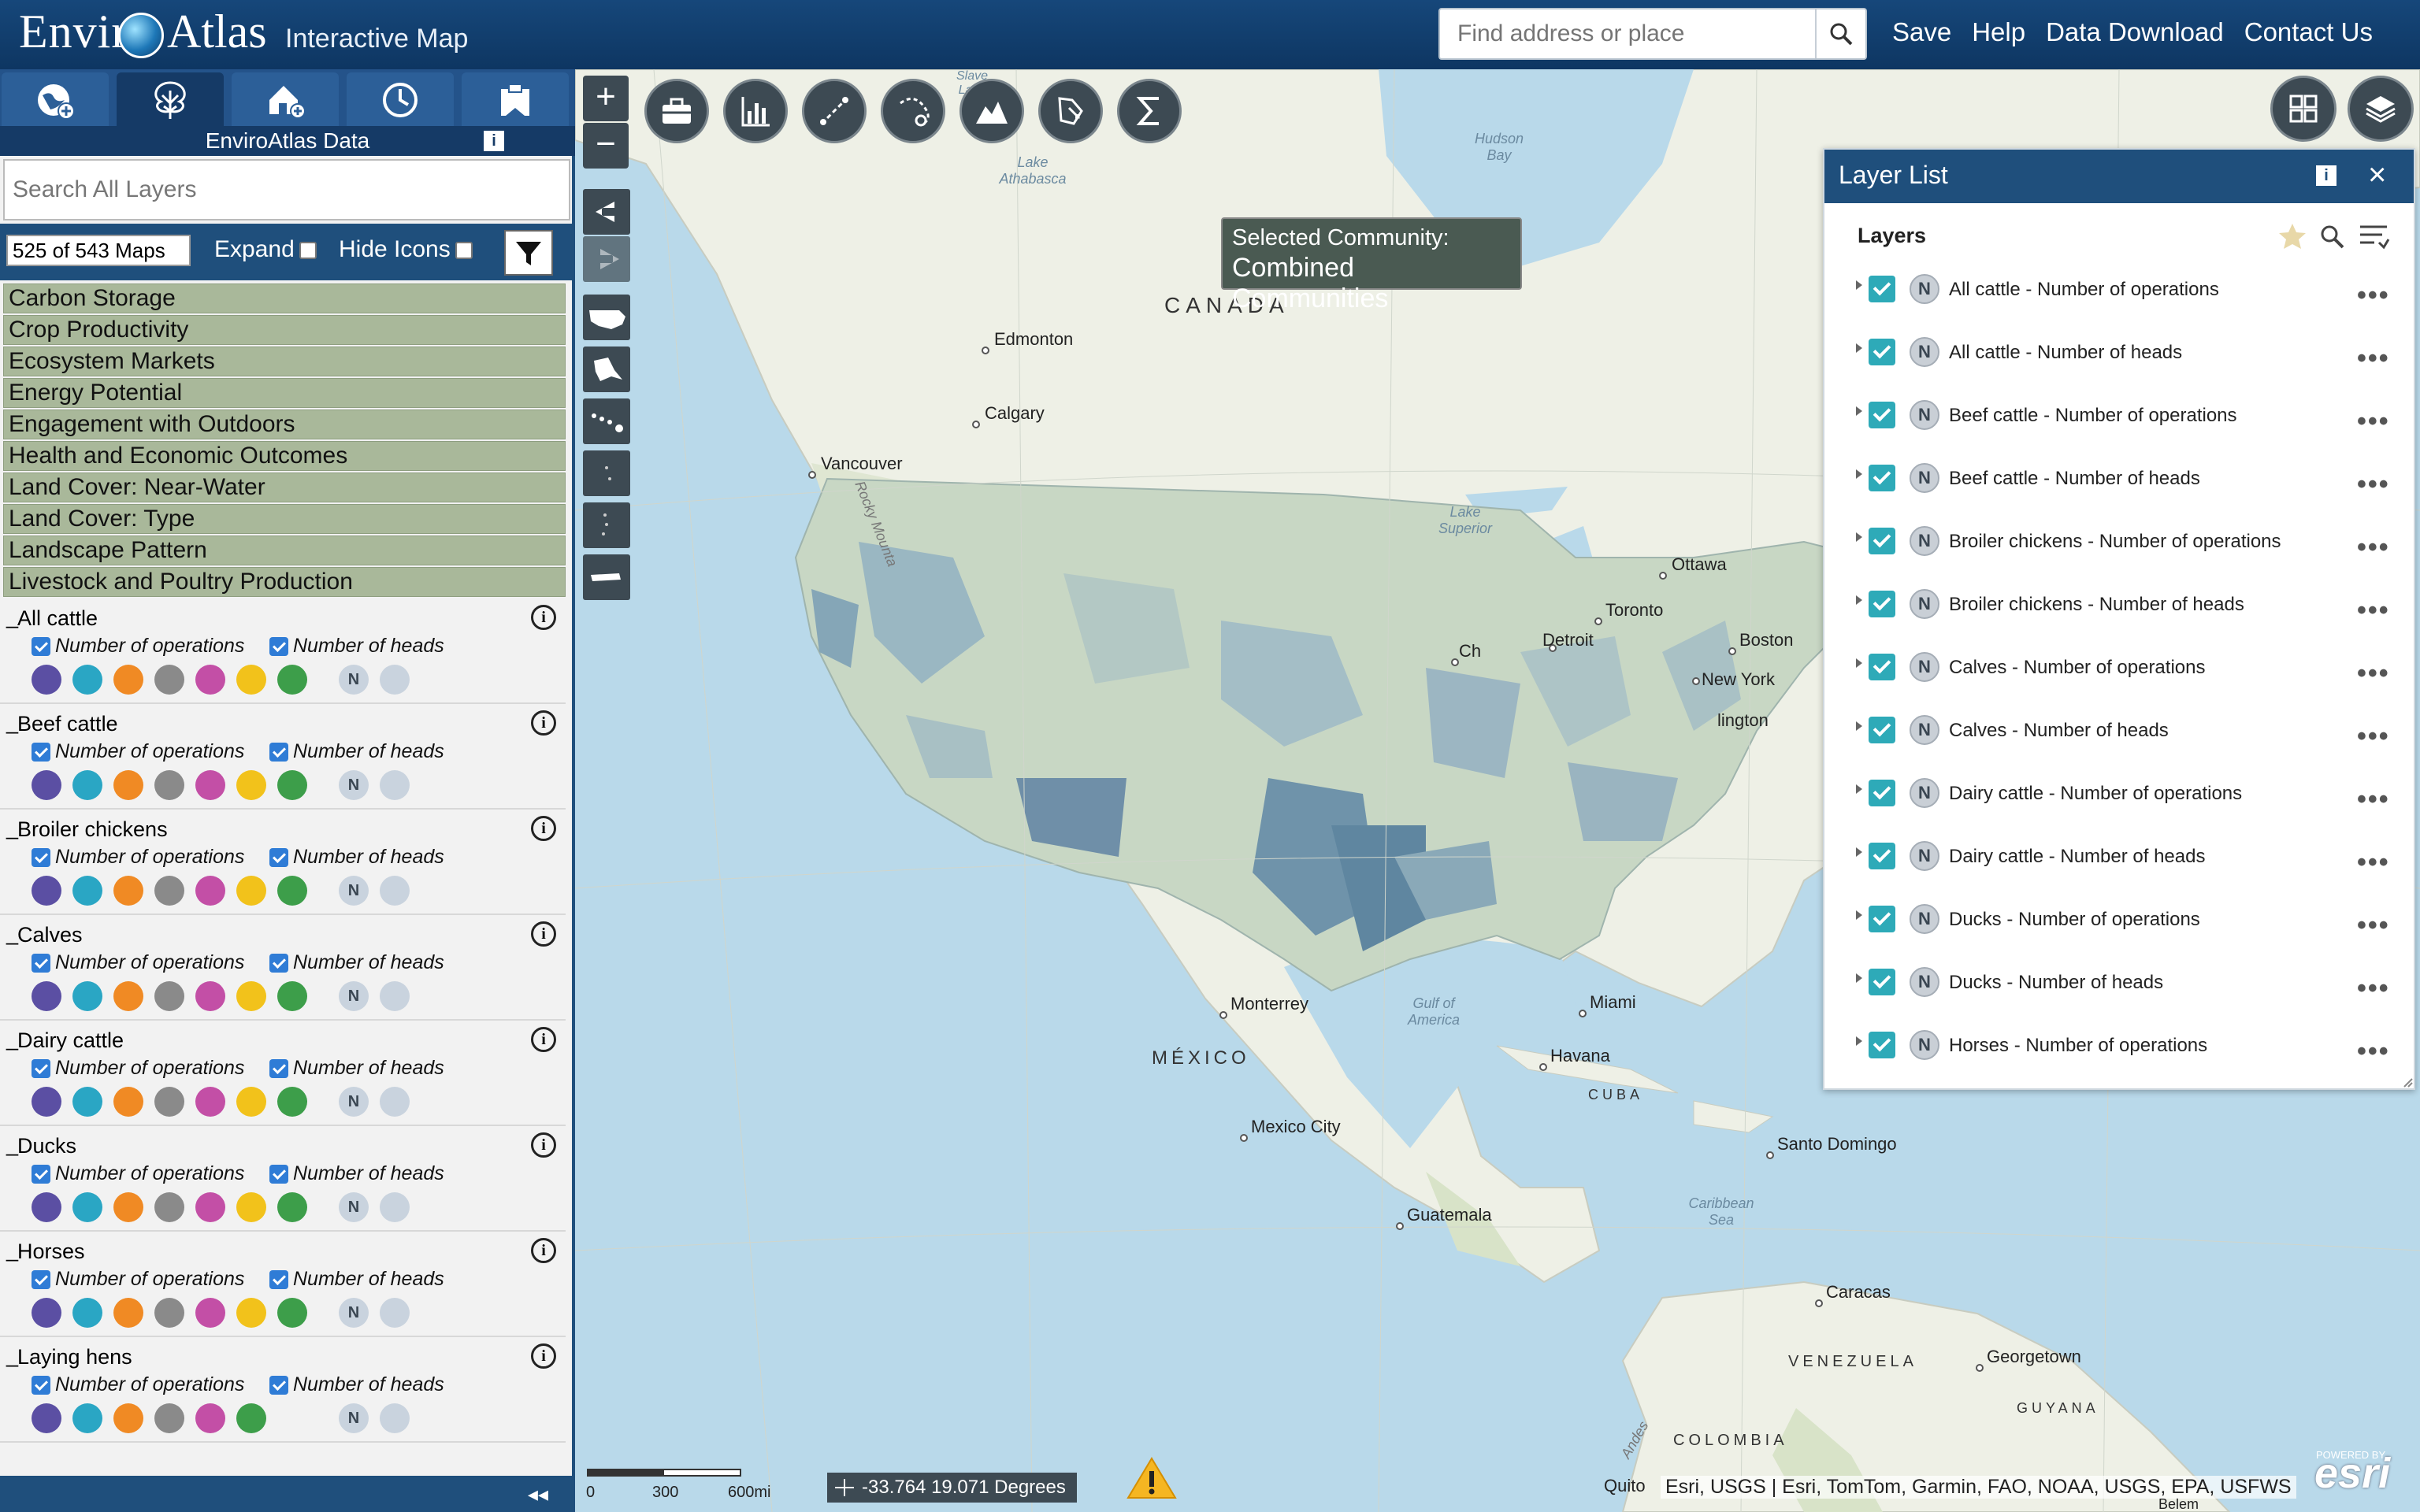  I want to click on zoom-puerto-rico-button, so click(606, 577).